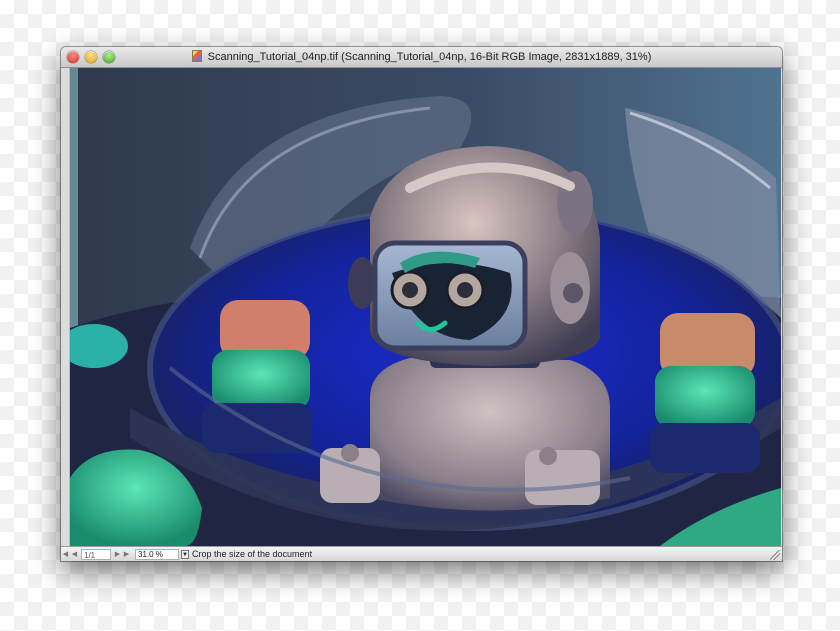 Image resolution: width=840 pixels, height=631 pixels. What do you see at coordinates (157, 554) in the screenshot?
I see `zoom-field: 31.0 %` at bounding box center [157, 554].